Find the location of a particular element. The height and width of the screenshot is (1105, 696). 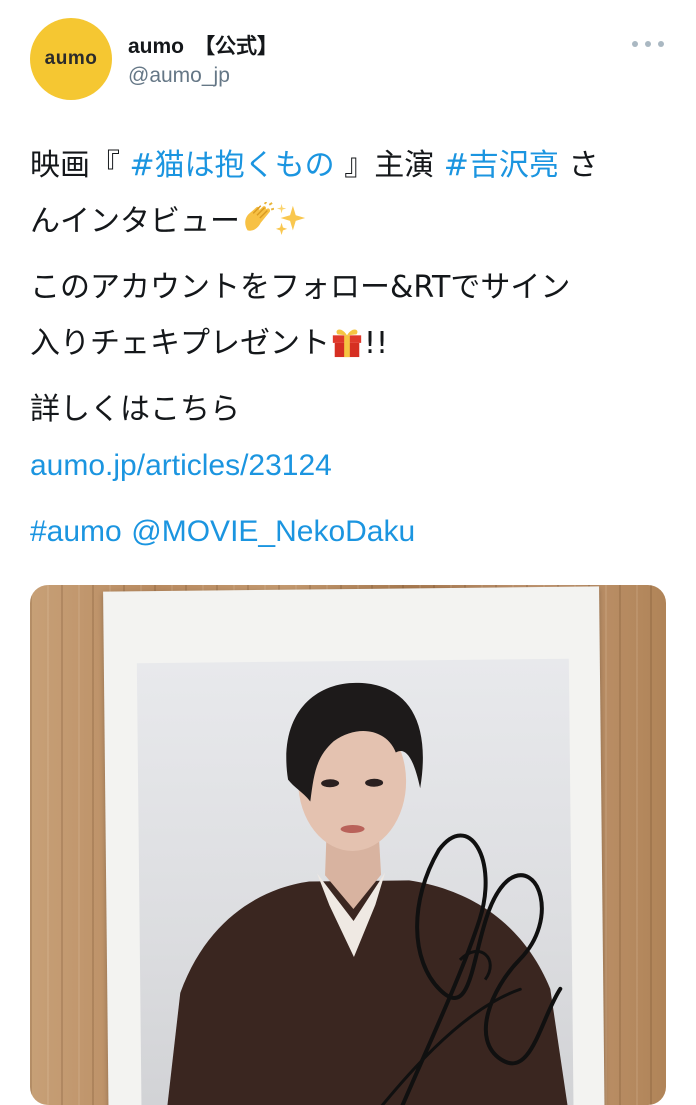

hashtag-movie-link: #猫は抱くもの is located at coordinates (232, 165).